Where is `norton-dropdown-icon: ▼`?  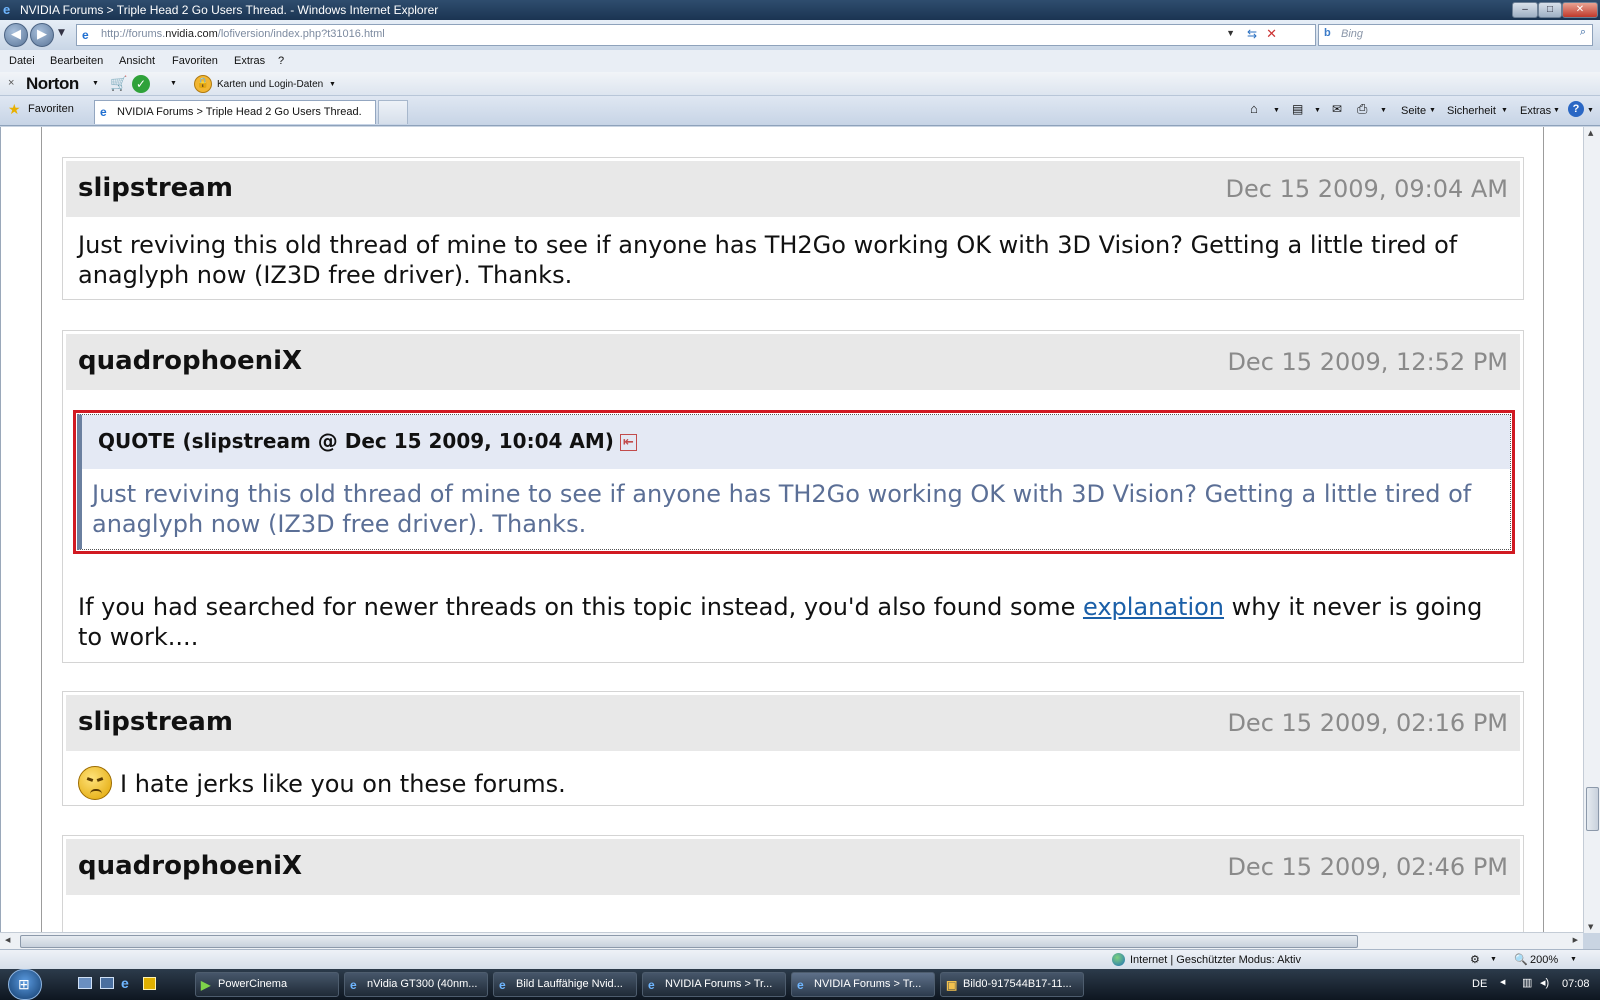
norton-dropdown-icon: ▼ is located at coordinates (95, 83).